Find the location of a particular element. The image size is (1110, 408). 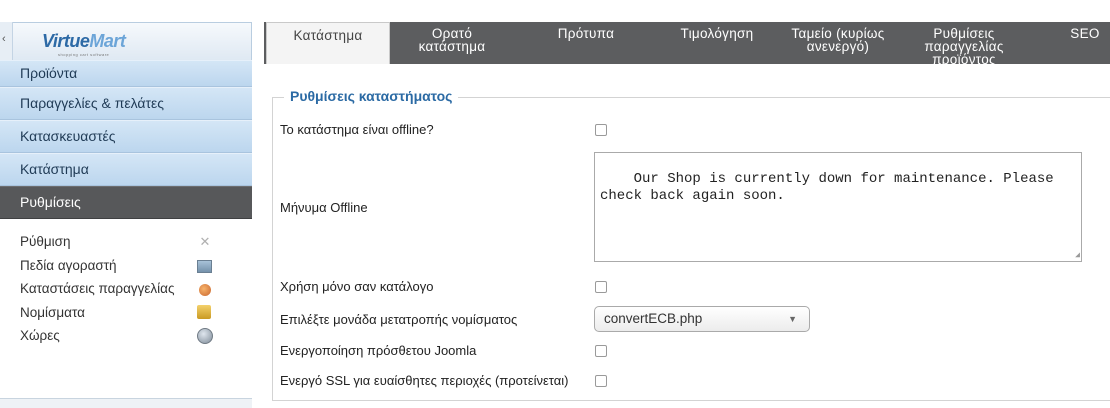

currency-converter-value: convertECB.php is located at coordinates (653, 318).